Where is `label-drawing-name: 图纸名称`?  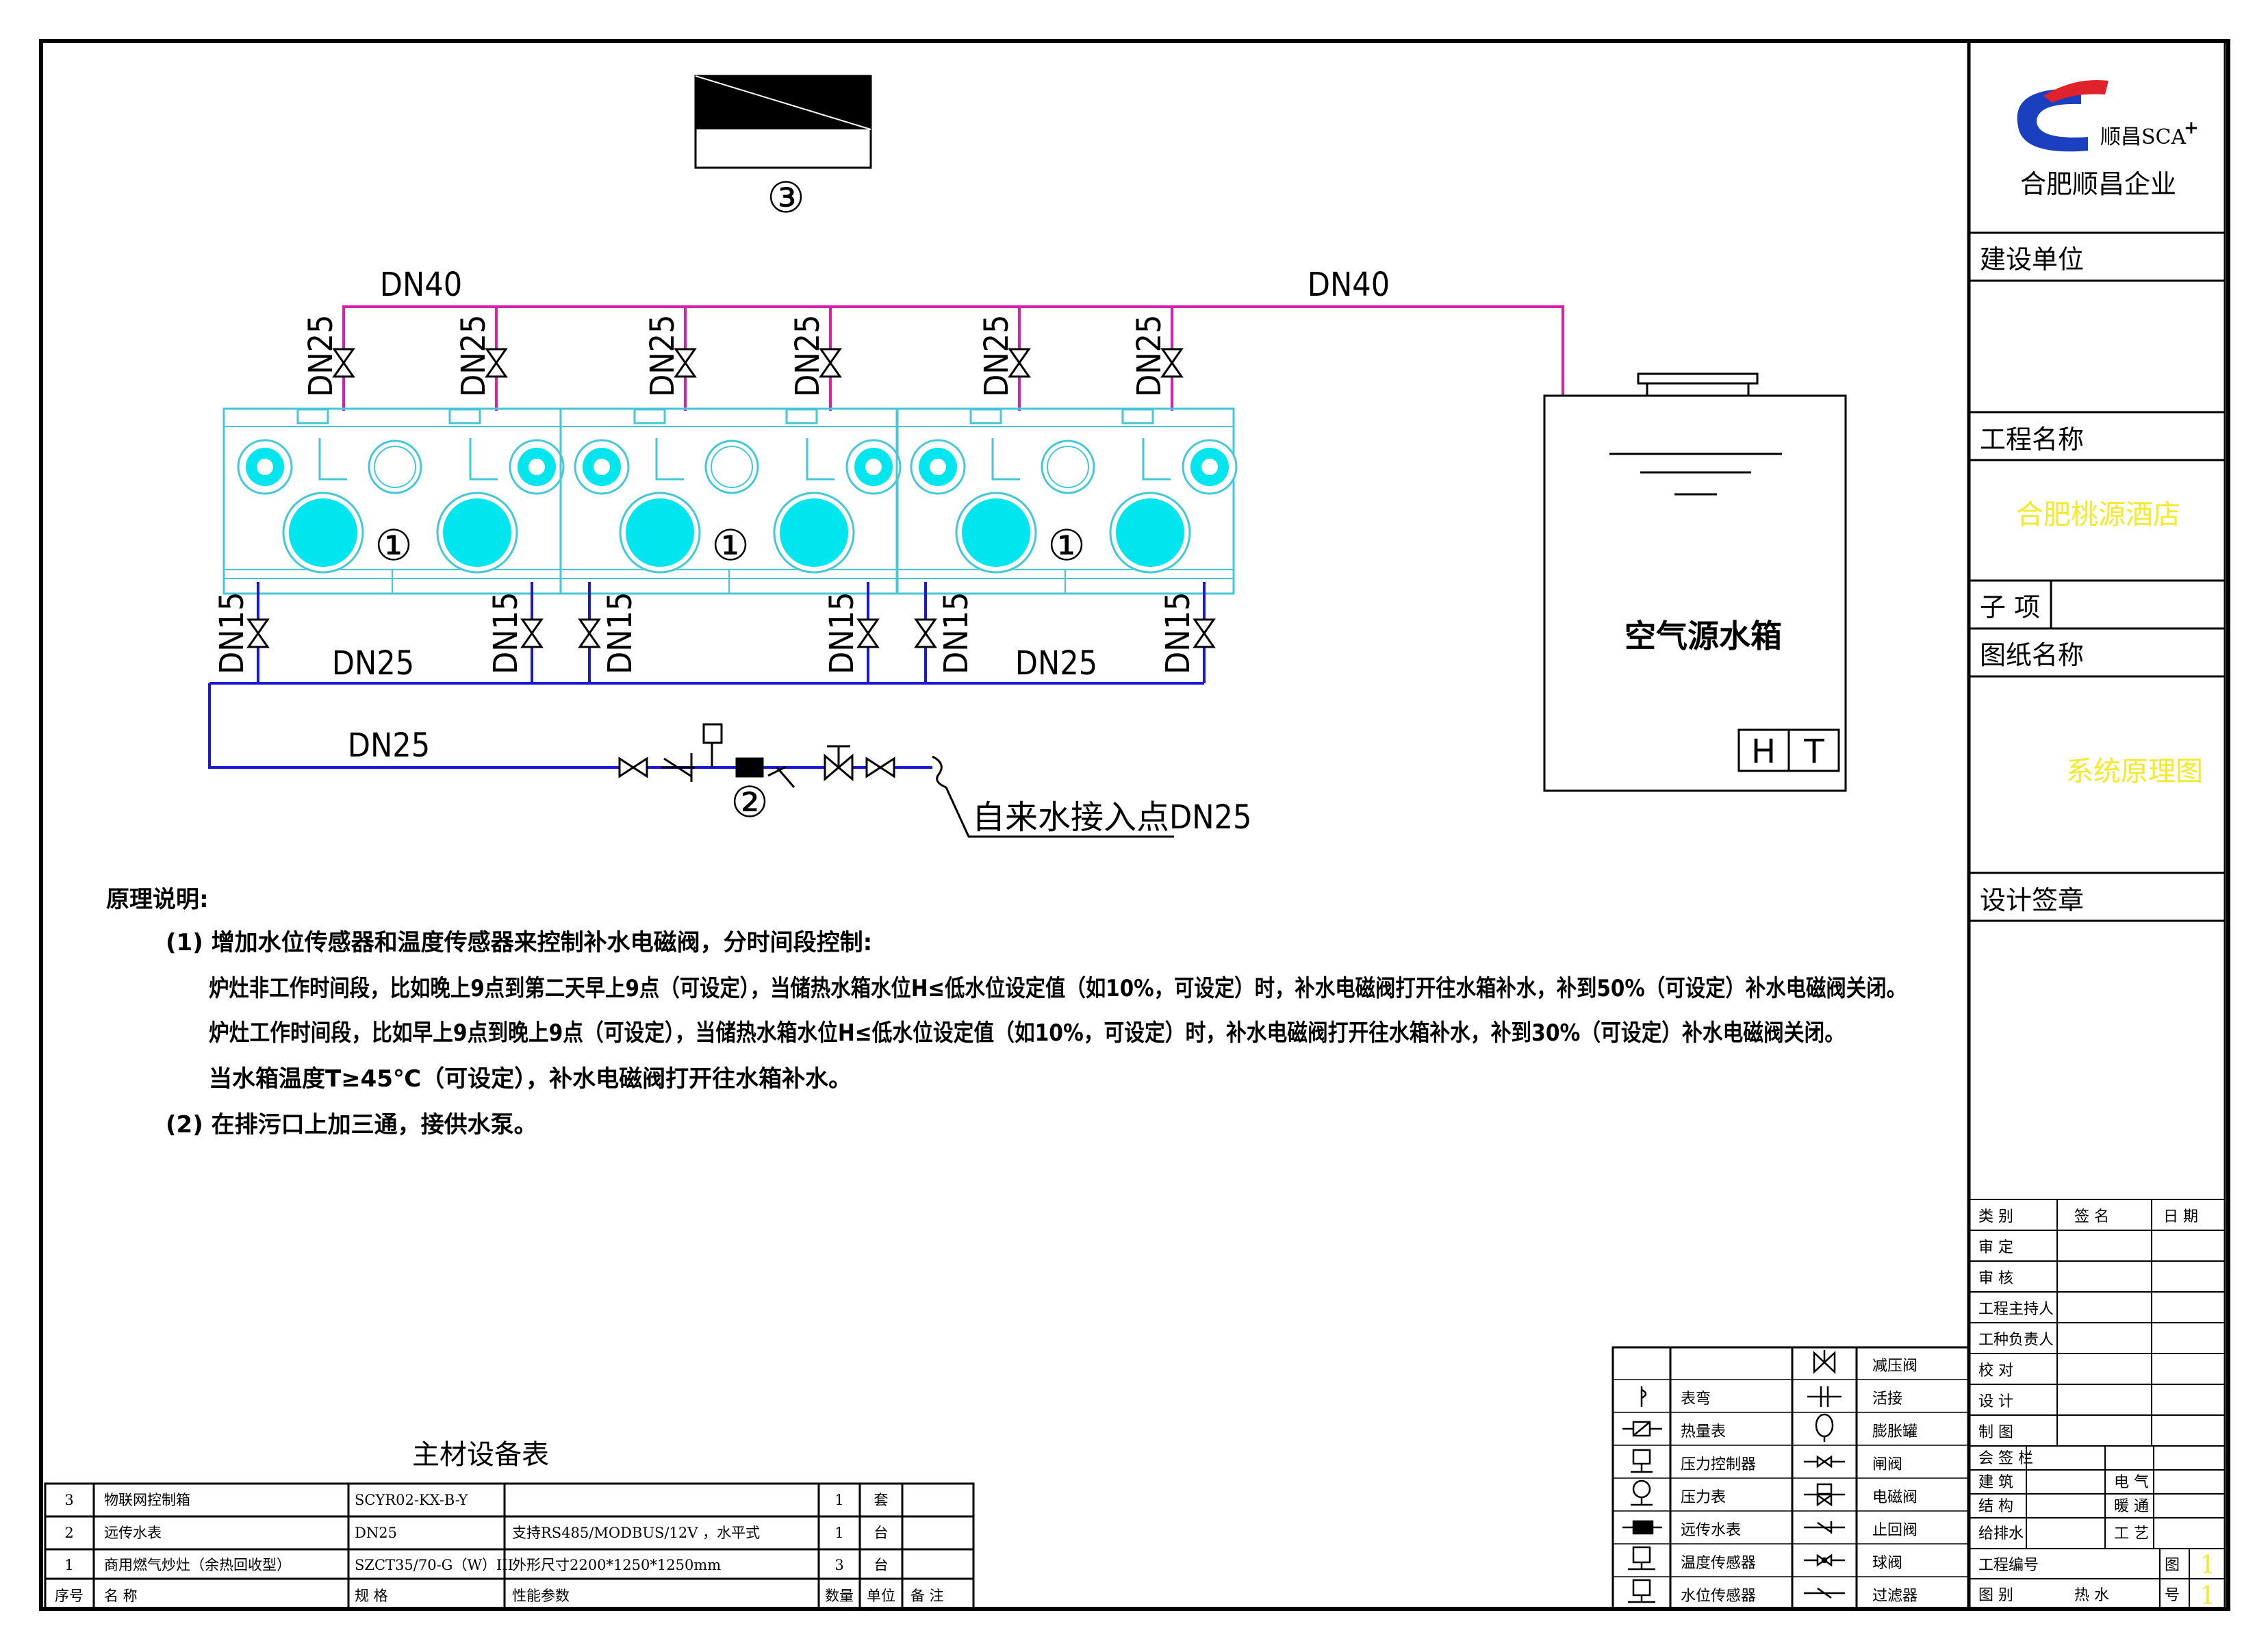
label-drawing-name: 图纸名称 is located at coordinates (2032, 655).